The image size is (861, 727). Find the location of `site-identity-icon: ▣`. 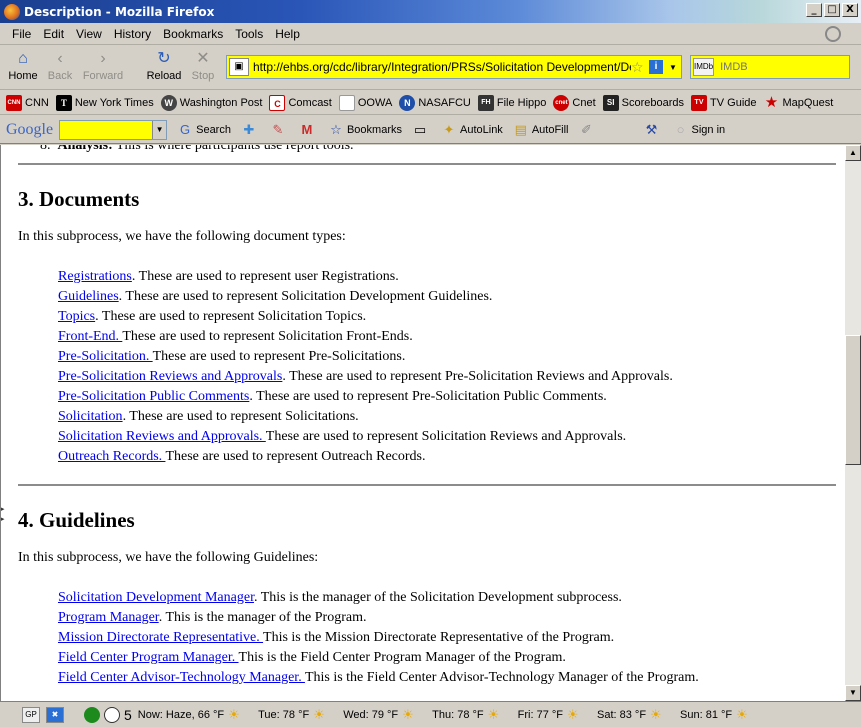

site-identity-icon: ▣ is located at coordinates (239, 67).